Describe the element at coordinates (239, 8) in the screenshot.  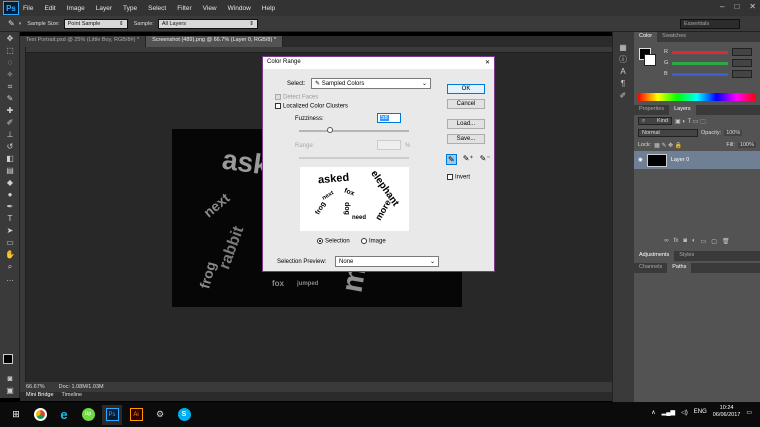
I see `menu-window: Window` at that location.